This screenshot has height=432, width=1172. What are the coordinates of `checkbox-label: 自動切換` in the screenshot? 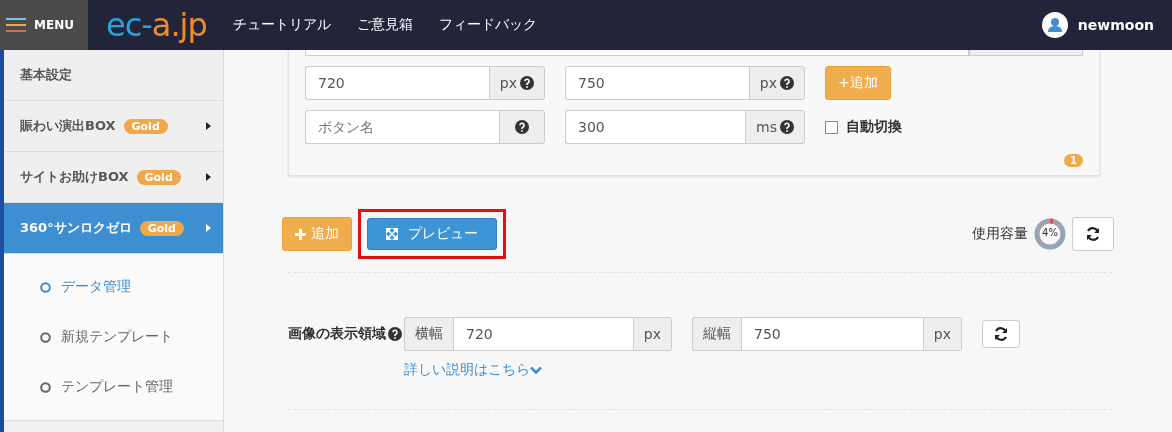 It's located at (874, 127).